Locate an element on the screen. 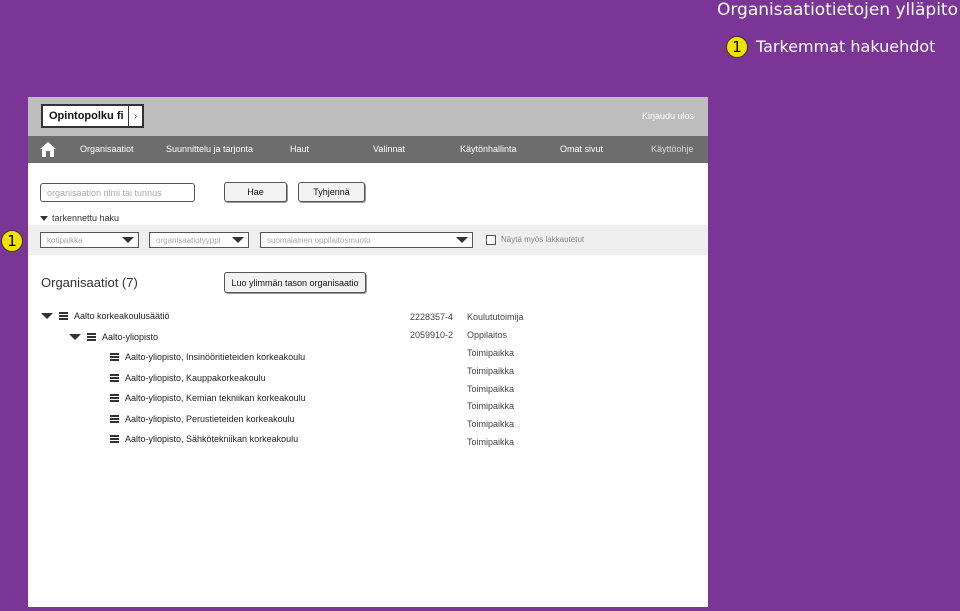 This screenshot has width=960, height=611. tree-row: Aalto-yliopisto, Kauppakorkeakoulu is located at coordinates (188, 378).